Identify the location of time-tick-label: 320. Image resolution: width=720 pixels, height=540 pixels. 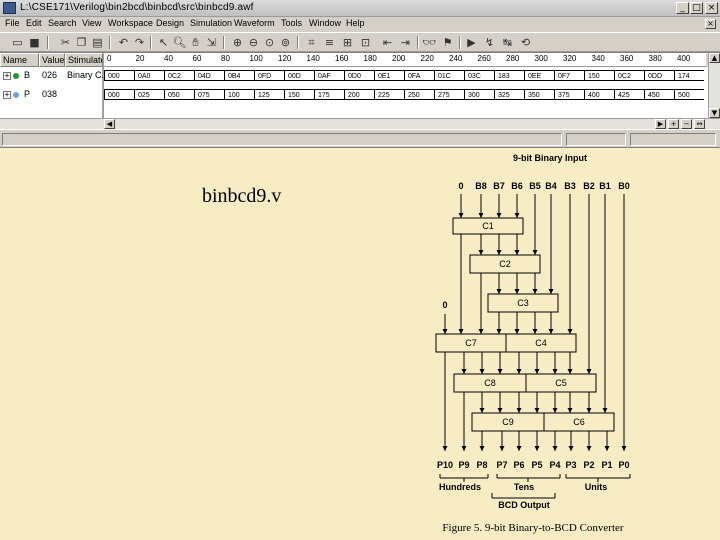
(570, 58).